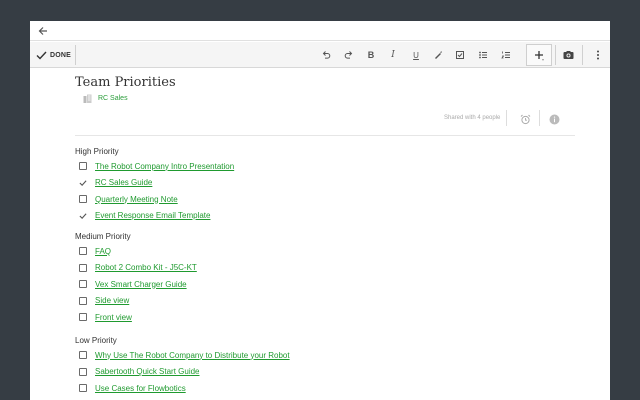  Describe the element at coordinates (136, 199) in the screenshot. I see `checklist-item-link: Quarterly Meeting Note` at that location.